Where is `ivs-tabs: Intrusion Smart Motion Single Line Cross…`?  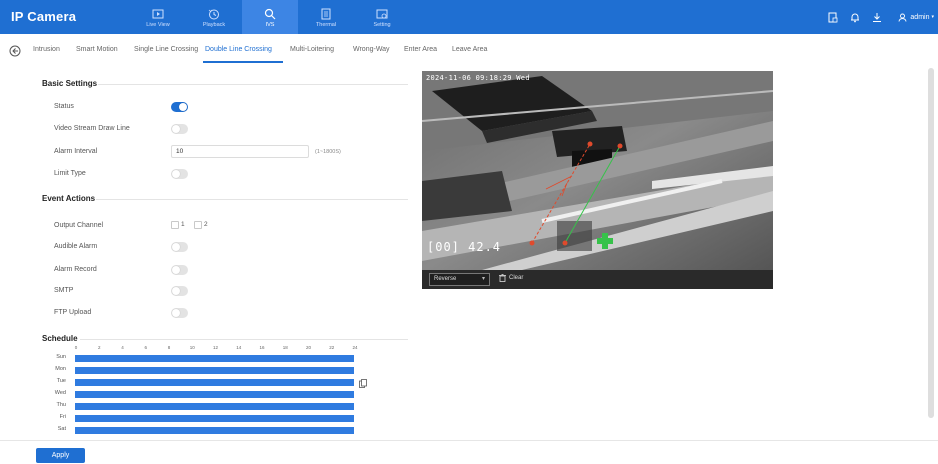 ivs-tabs: Intrusion Smart Motion Single Line Cross… is located at coordinates (469, 52).